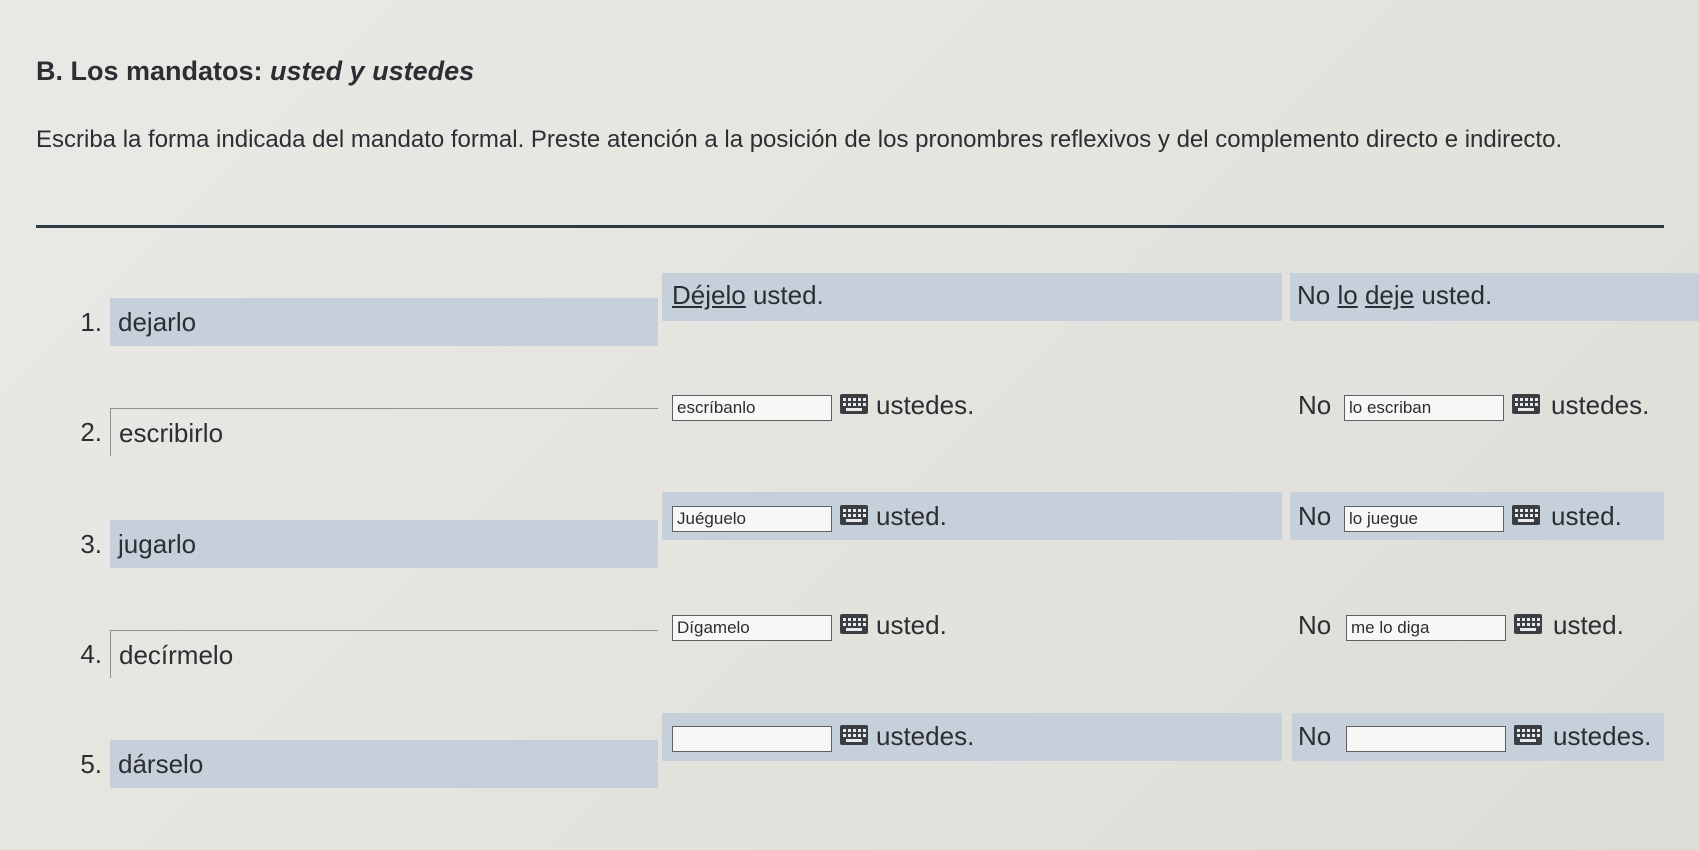 Image resolution: width=1699 pixels, height=850 pixels. I want to click on example-negative: No lo deje usted., so click(1394, 295).